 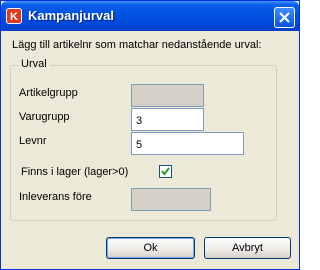 What do you see at coordinates (71, 15) in the screenshot?
I see `window-title: Kampanjurval` at bounding box center [71, 15].